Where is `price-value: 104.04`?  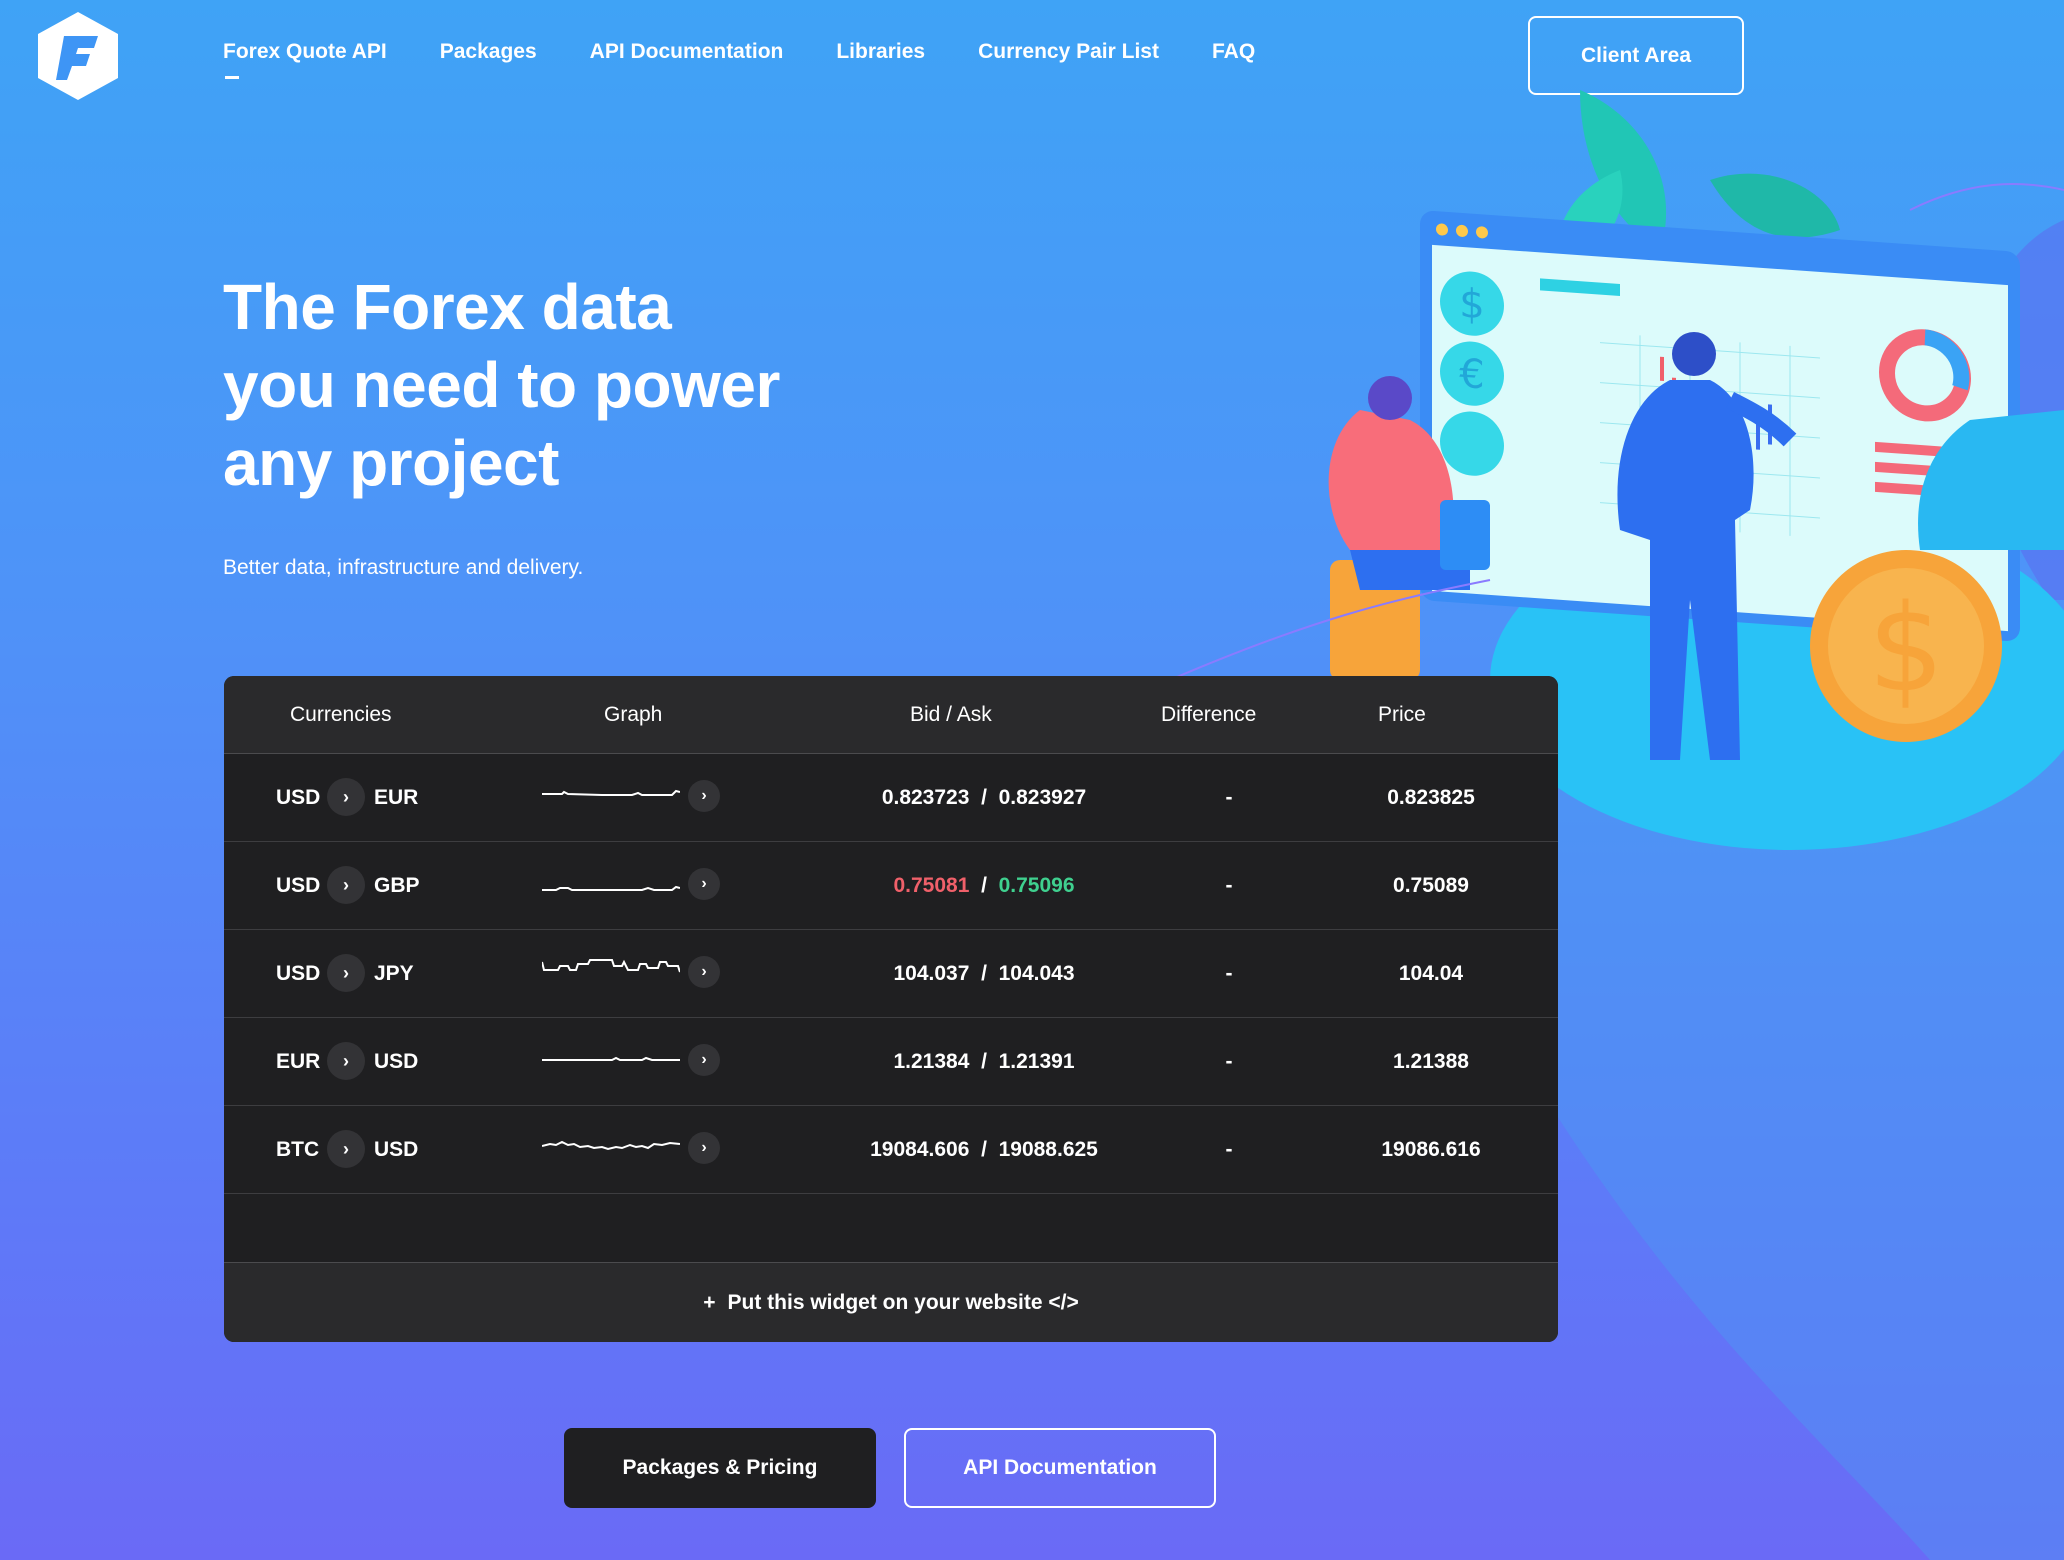 price-value: 104.04 is located at coordinates (1431, 973).